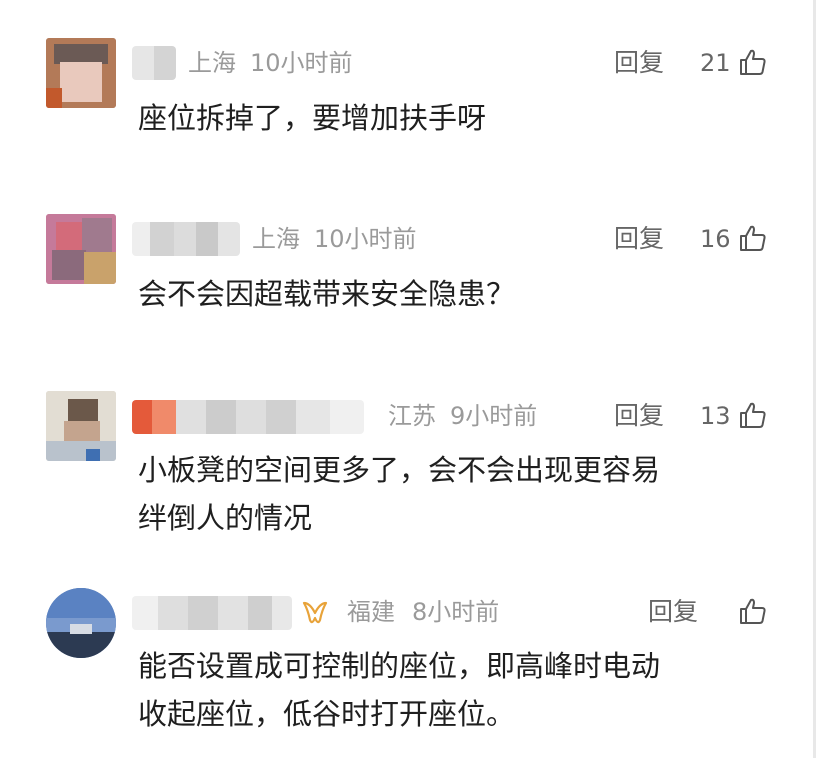 Image resolution: width=816 pixels, height=758 pixels. What do you see at coordinates (327, 714) in the screenshot?
I see `comment-text-line-2: 收起座位，低谷时打开座位。` at bounding box center [327, 714].